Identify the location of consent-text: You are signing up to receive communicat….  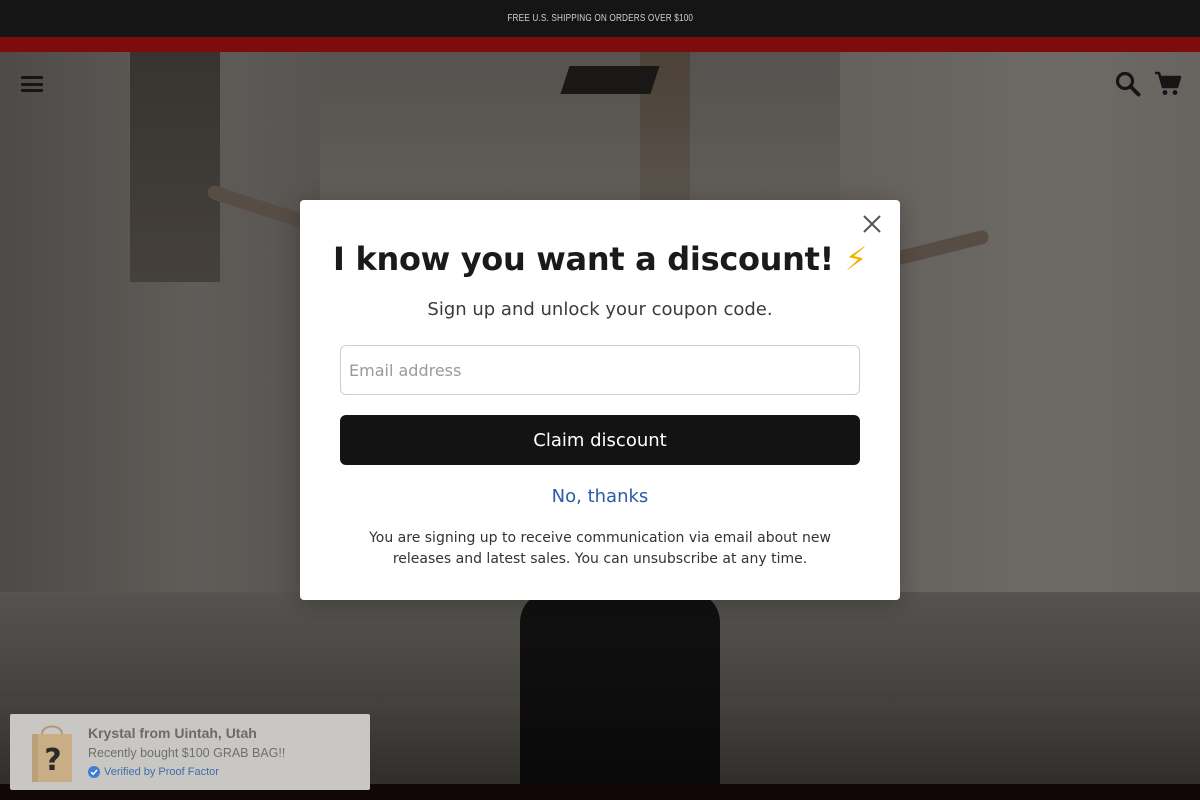
(600, 548).